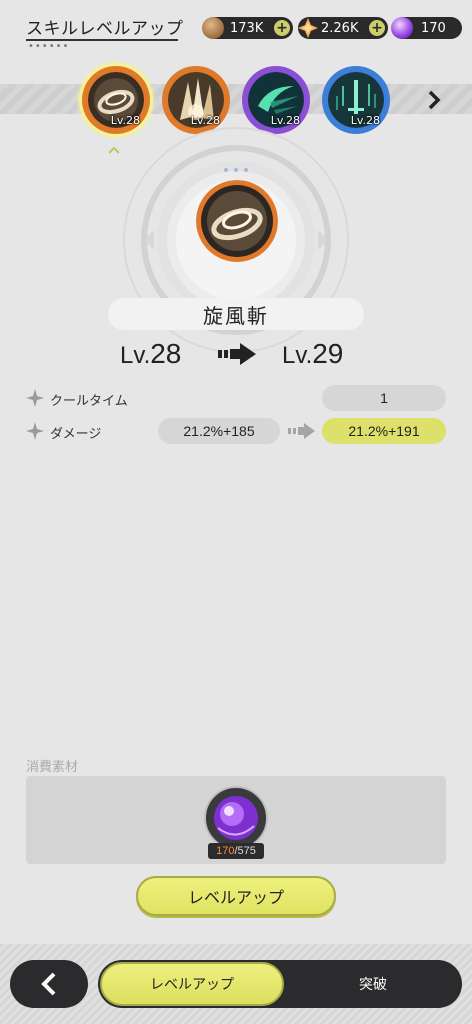 The width and height of the screenshot is (472, 1024). What do you see at coordinates (49, 46) in the screenshot?
I see `title-dots-decoration: ••••••` at bounding box center [49, 46].